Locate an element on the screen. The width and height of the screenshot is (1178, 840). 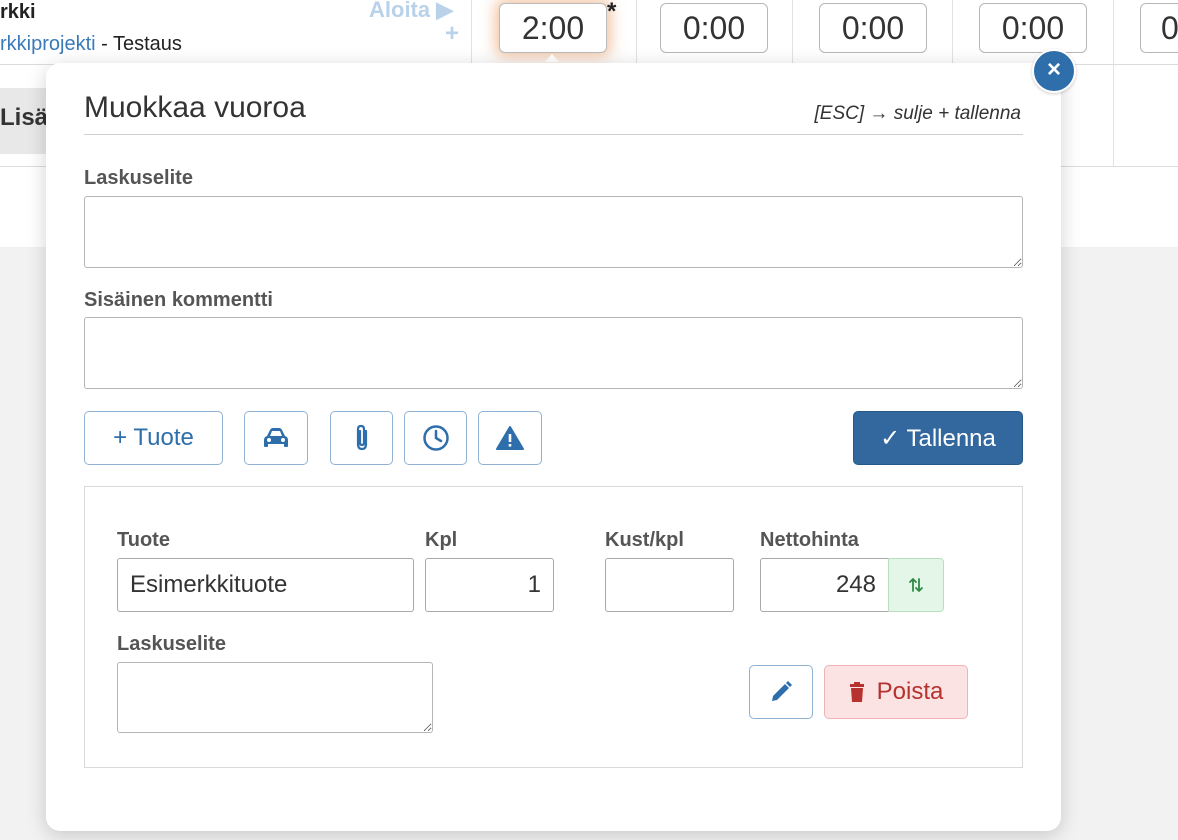
paperclip-icon is located at coordinates (362, 438).